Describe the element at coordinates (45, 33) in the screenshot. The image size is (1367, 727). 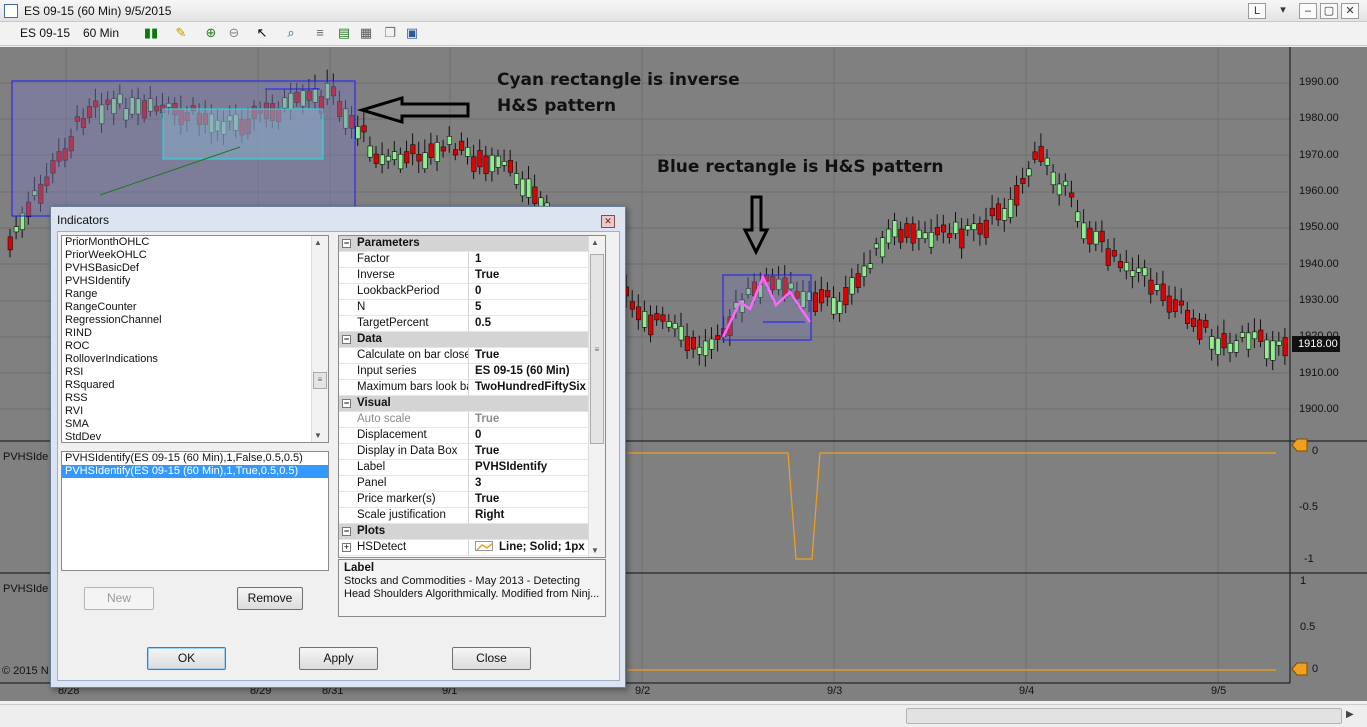
I see `instrument-selector: ES 09-15` at that location.